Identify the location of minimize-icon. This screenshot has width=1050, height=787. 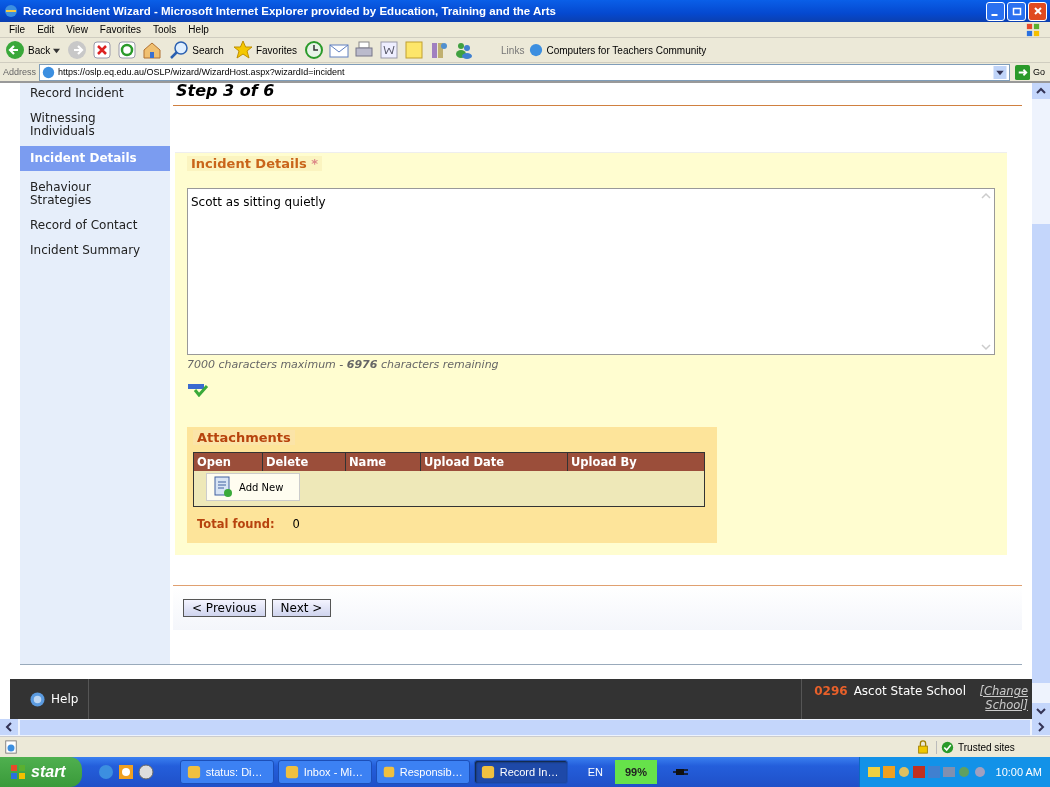
(994, 15).